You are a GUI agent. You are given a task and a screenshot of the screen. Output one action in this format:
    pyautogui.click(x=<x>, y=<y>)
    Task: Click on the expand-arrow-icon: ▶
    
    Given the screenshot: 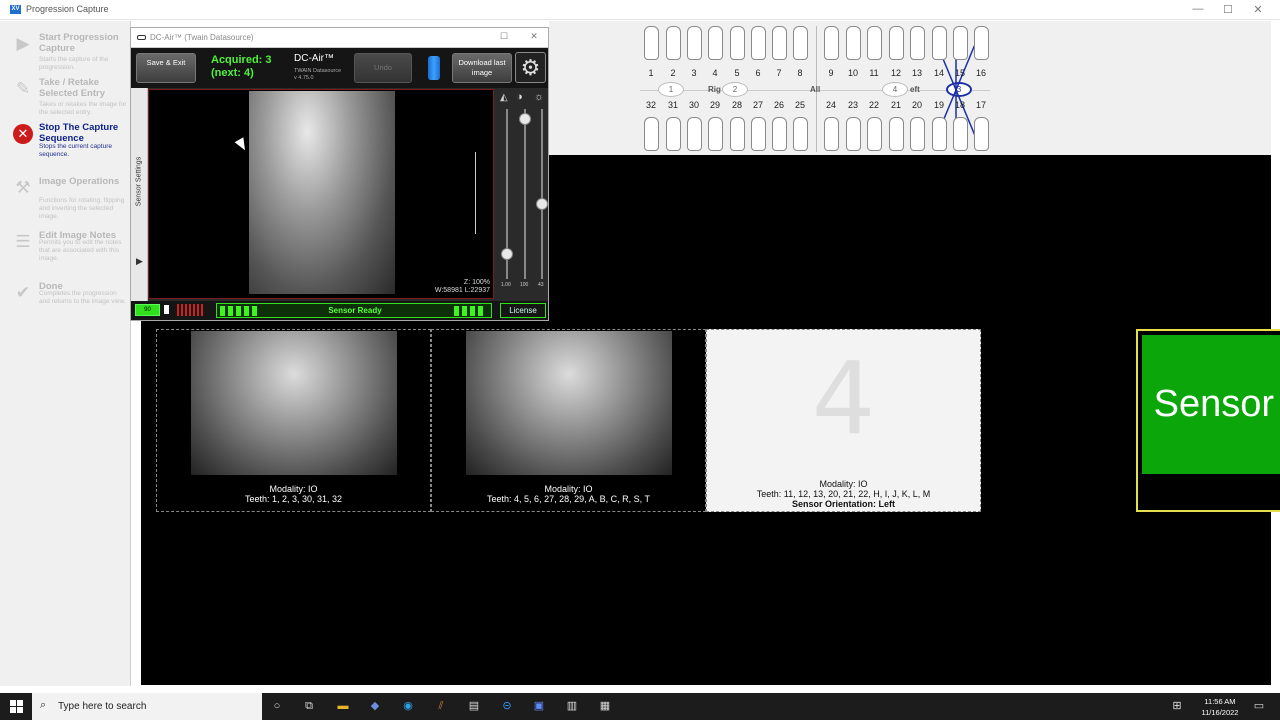 What is the action you would take?
    pyautogui.click(x=139, y=261)
    